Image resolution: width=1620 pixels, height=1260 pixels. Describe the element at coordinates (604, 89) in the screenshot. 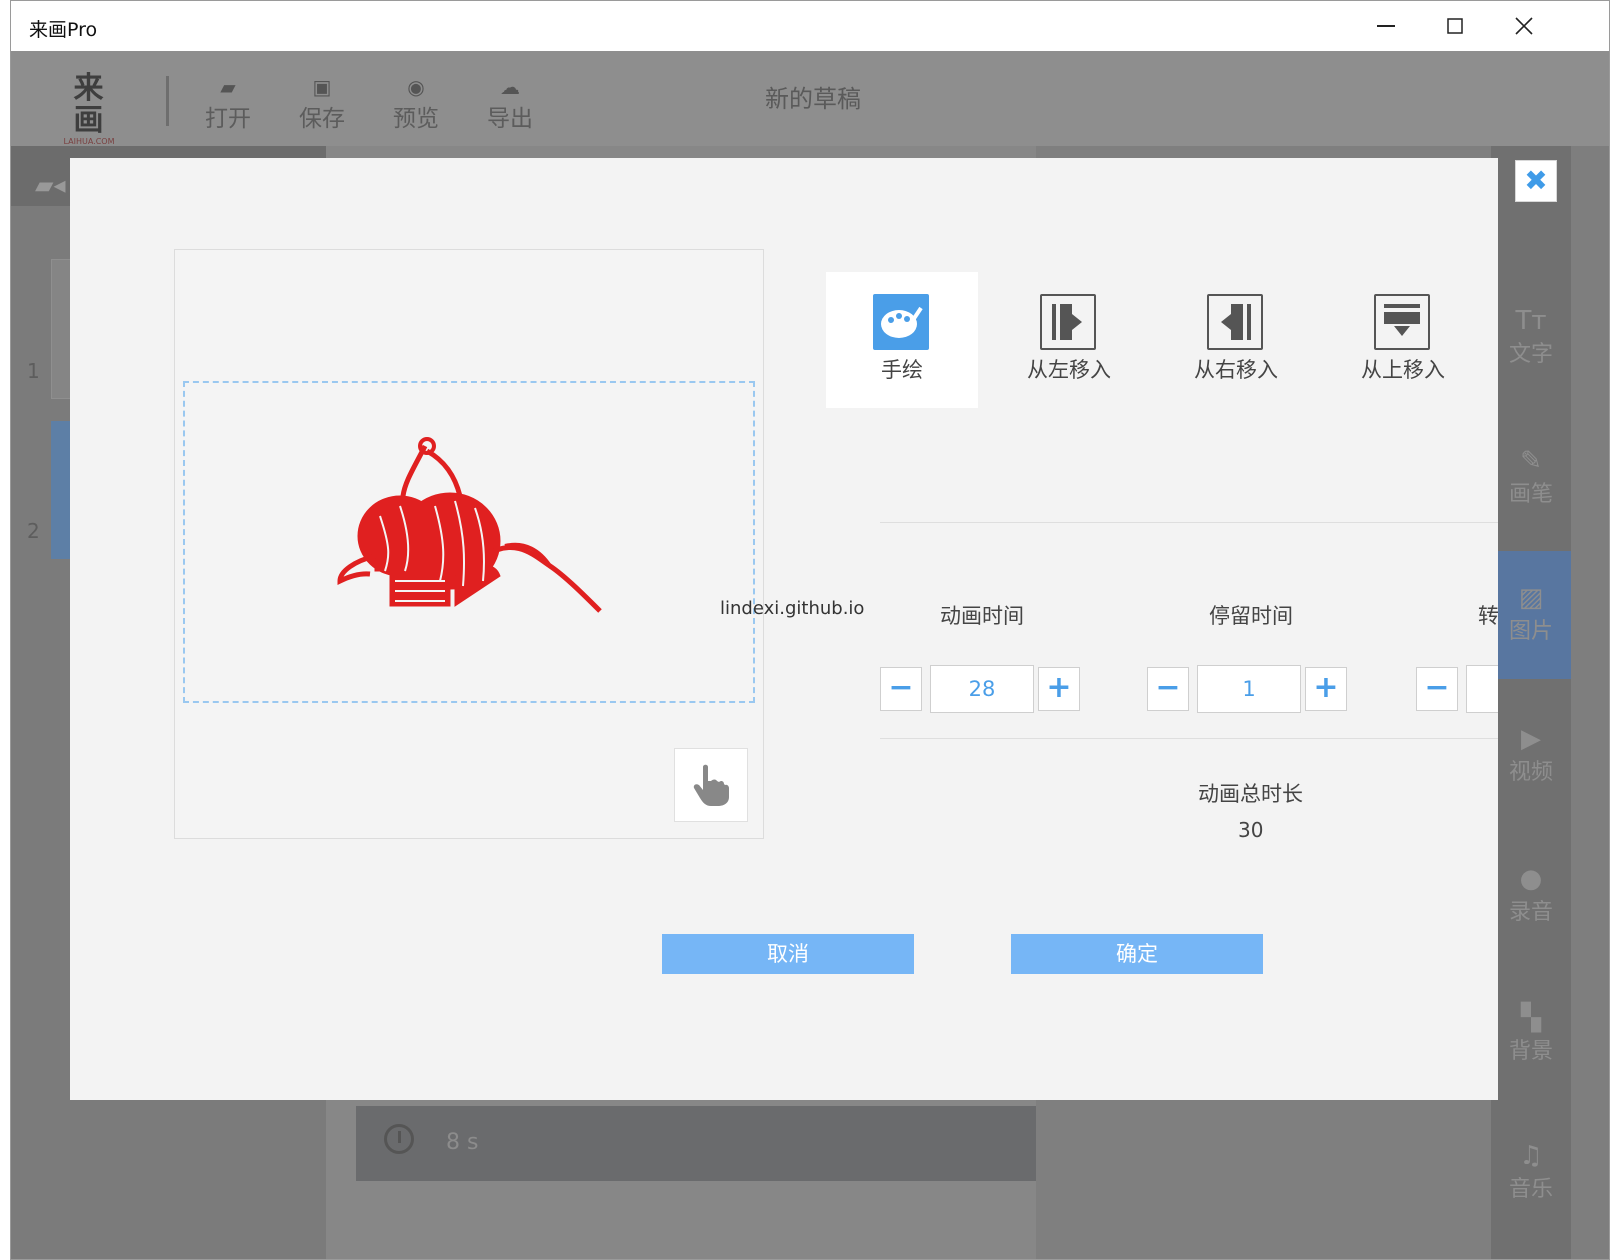

I see `cut-button: 剪切` at that location.